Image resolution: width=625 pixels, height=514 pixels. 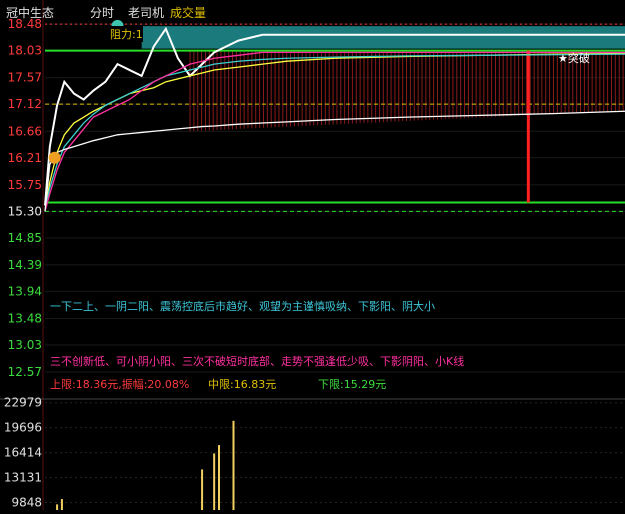 I want to click on upper-limit-text: 上限:18.36元,振幅:20.08%, so click(x=120, y=384).